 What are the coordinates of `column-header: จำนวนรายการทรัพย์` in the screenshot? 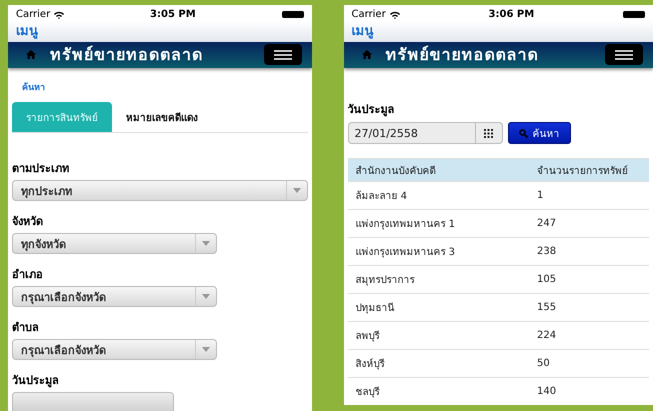 It's located at (582, 171).